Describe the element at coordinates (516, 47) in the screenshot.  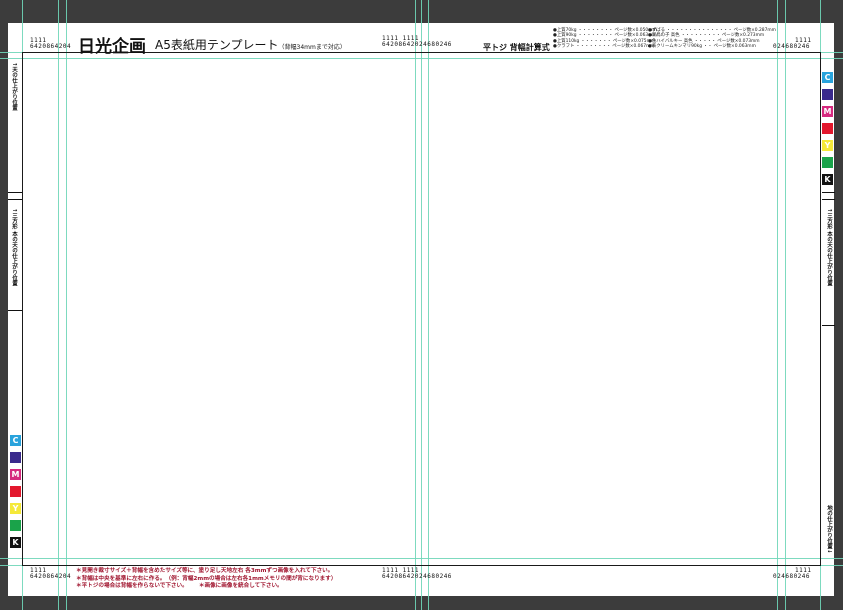
I see `spine-calc-label: 平トジ 背幅計算式` at that location.